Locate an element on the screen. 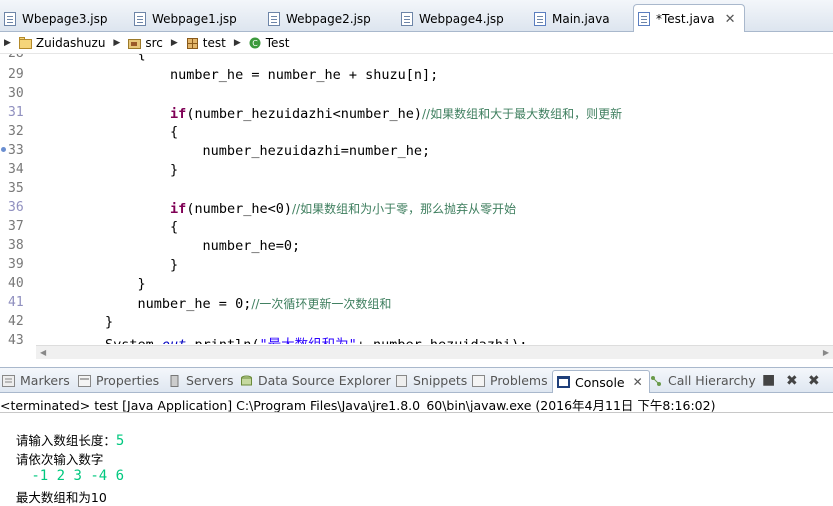  code-text: System. is located at coordinates (101, 340).